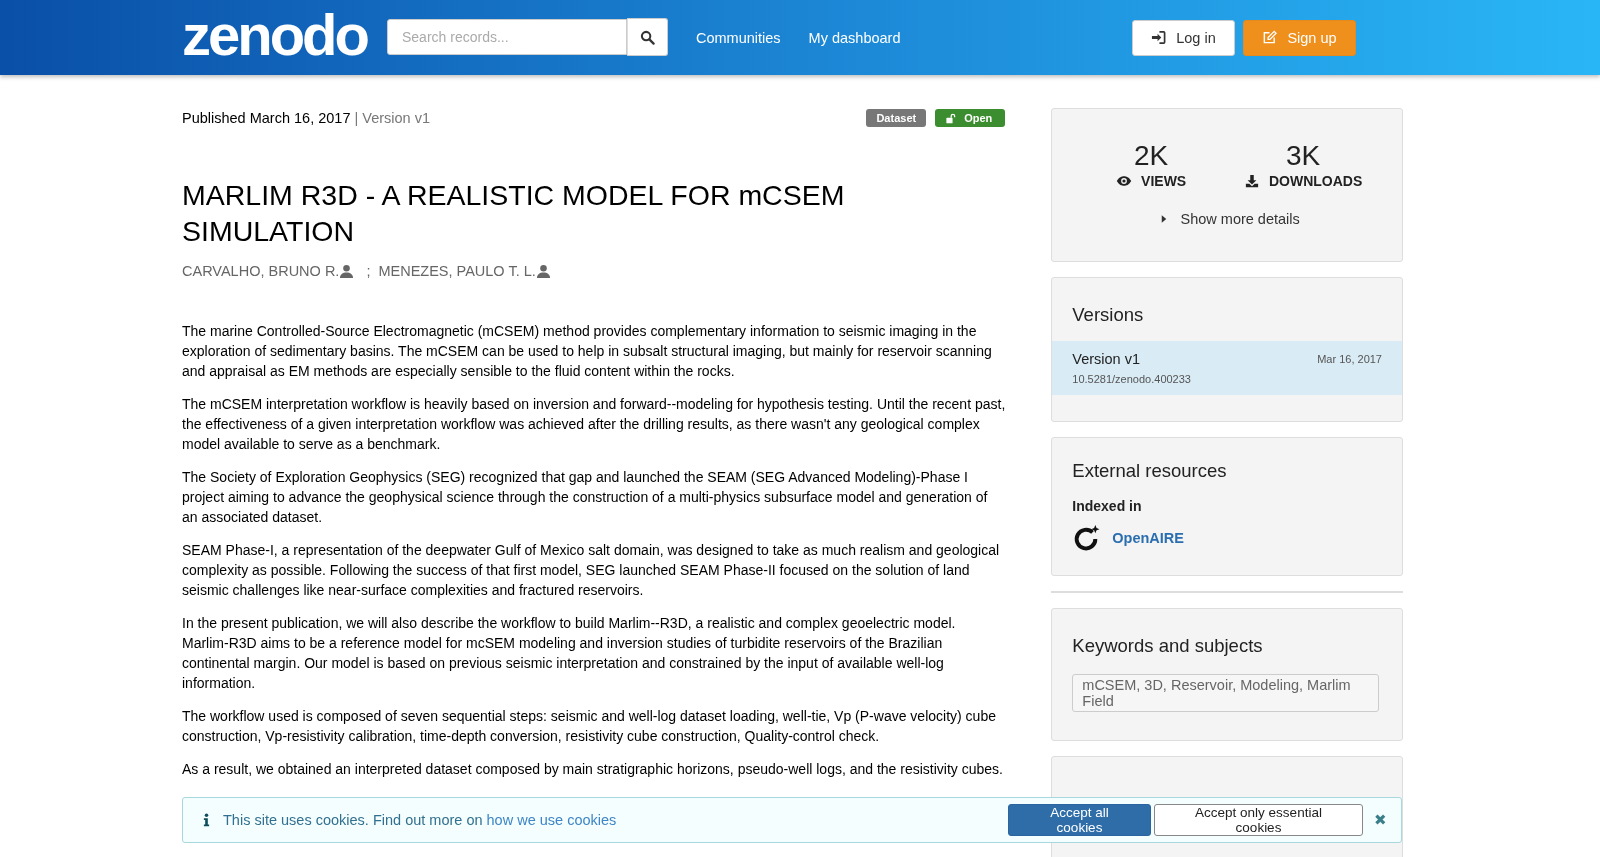 This screenshot has height=857, width=1600. What do you see at coordinates (589, 726) in the screenshot?
I see `description-paragraph: The workflow used is composed of seven sequential steps: seismic and well-log dataset loading, well-tie, Vp (P-wave velocity) cube construction, Vp-resistivity calibration, time-depth conversion, resistivity cube construction, Quality-control check.` at bounding box center [589, 726].